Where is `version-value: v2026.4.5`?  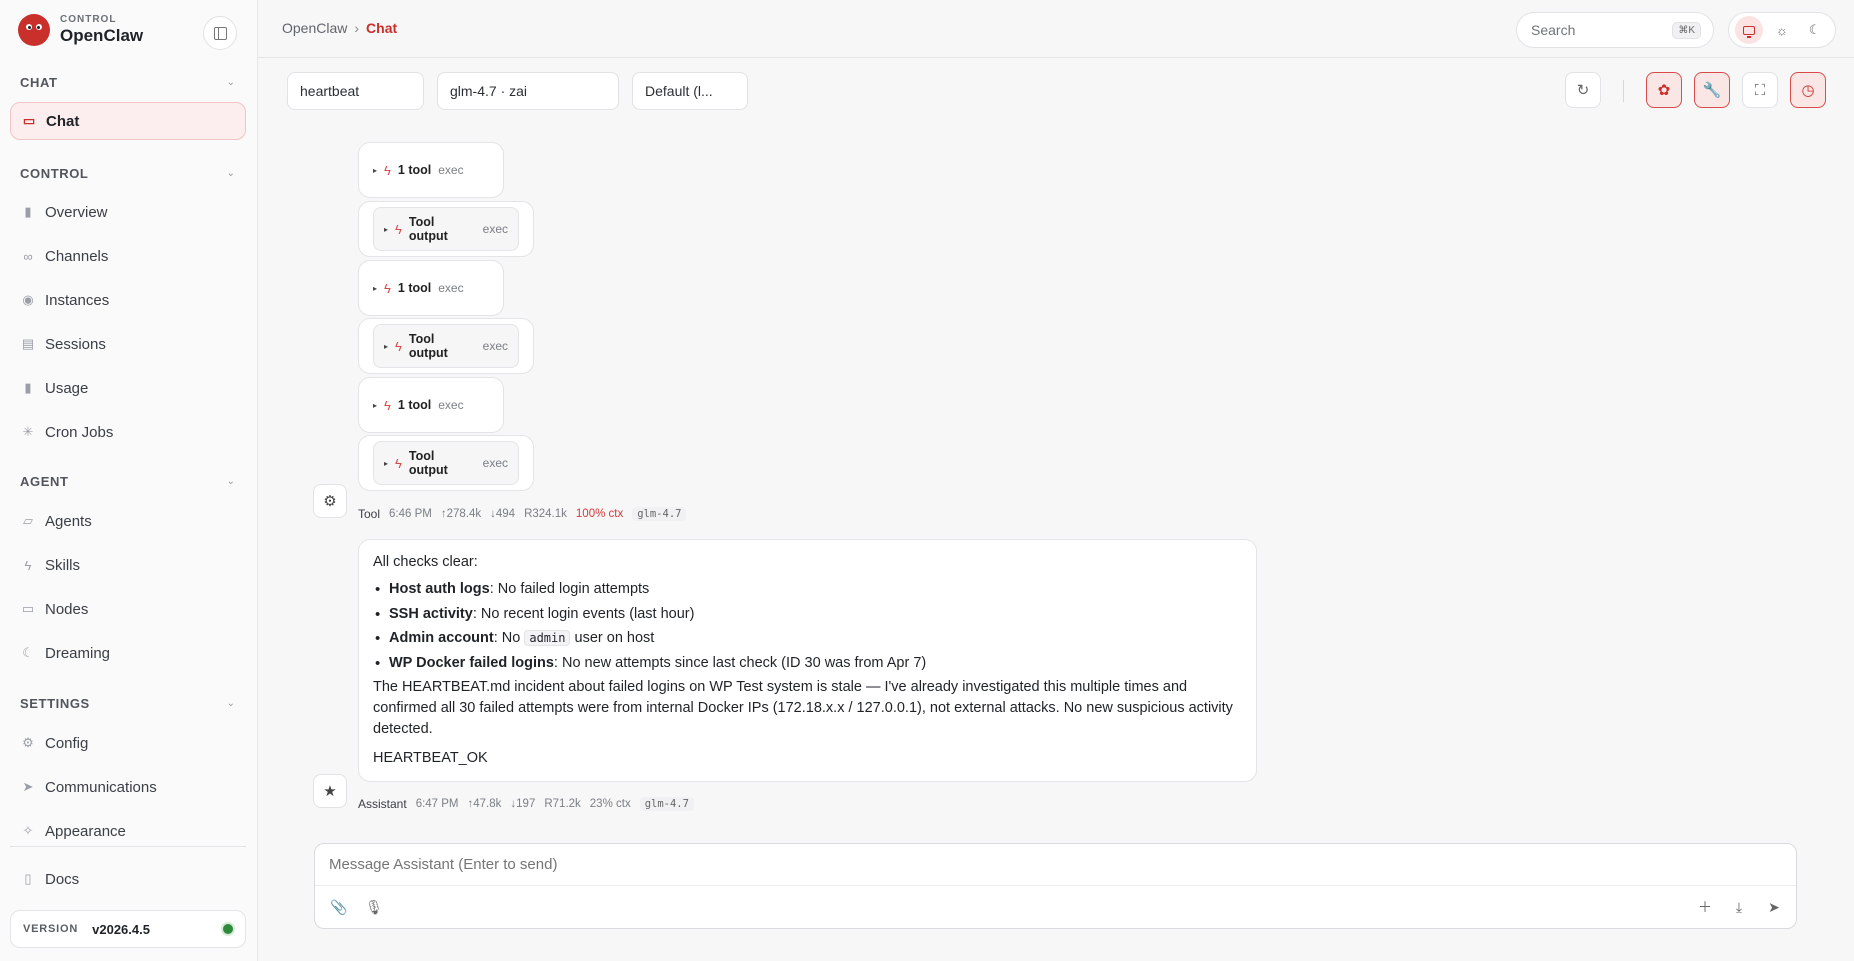 version-value: v2026.4.5 is located at coordinates (121, 929).